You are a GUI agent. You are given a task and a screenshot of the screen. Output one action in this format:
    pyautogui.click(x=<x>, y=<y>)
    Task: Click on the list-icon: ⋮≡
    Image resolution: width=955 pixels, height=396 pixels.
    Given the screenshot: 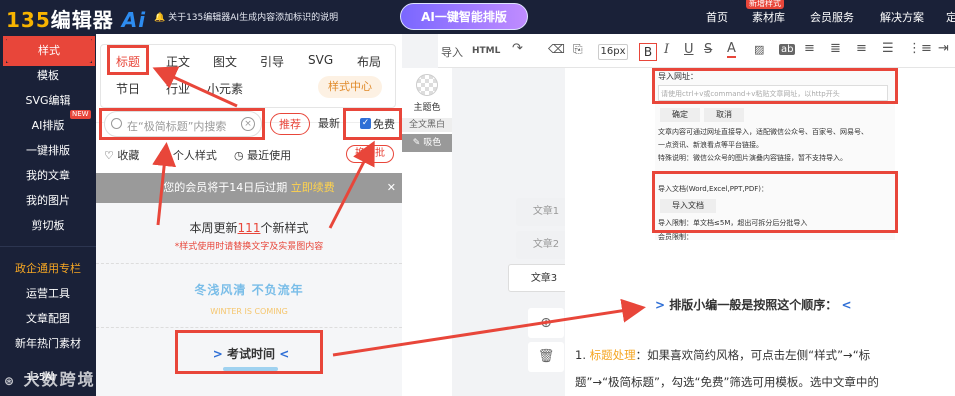 What is the action you would take?
    pyautogui.click(x=920, y=48)
    